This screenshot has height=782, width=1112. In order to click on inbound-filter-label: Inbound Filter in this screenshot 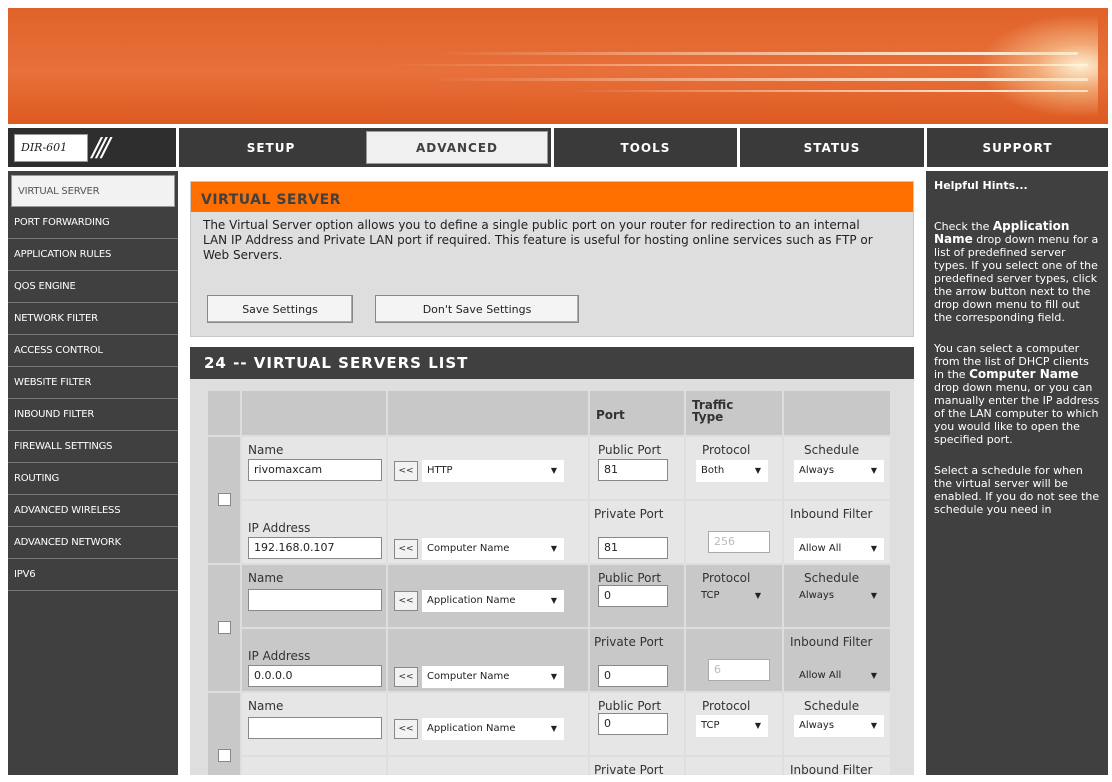, I will do `click(831, 769)`.